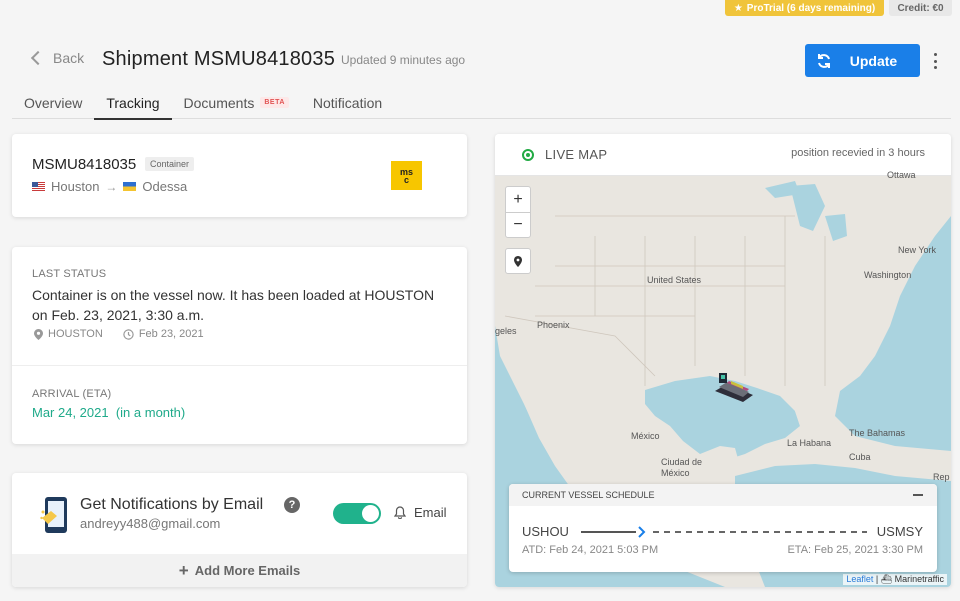 This screenshot has height=601, width=960. Describe the element at coordinates (292, 505) in the screenshot. I see `help-icon: ?` at that location.